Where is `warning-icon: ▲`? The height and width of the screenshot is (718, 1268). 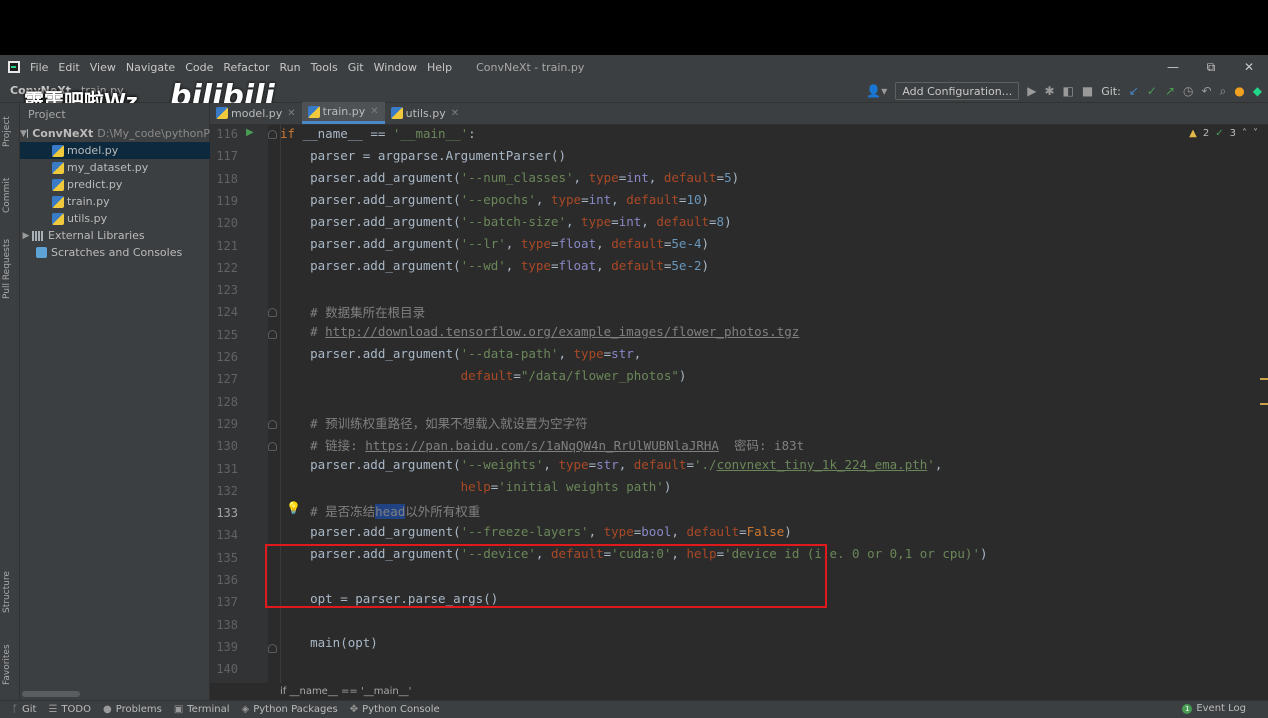
warning-icon: ▲ is located at coordinates (1193, 133).